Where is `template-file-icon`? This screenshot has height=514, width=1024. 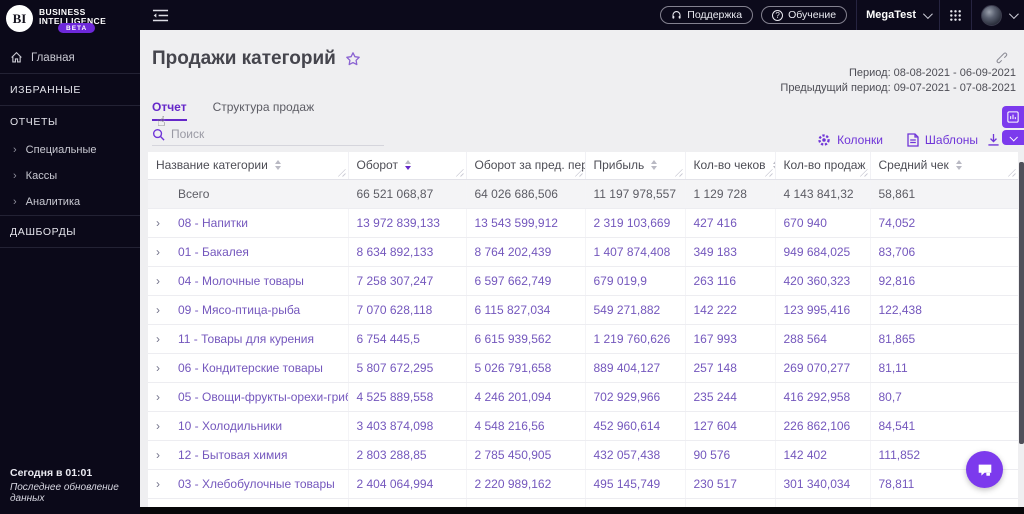
template-file-icon is located at coordinates (913, 140).